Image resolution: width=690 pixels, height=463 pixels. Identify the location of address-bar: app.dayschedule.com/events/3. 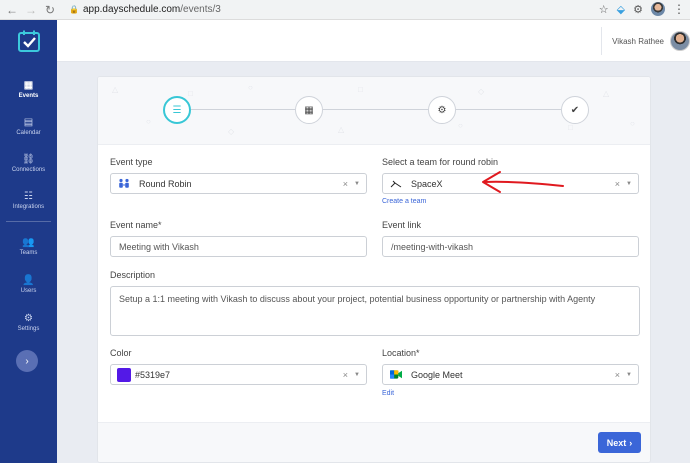
(152, 9).